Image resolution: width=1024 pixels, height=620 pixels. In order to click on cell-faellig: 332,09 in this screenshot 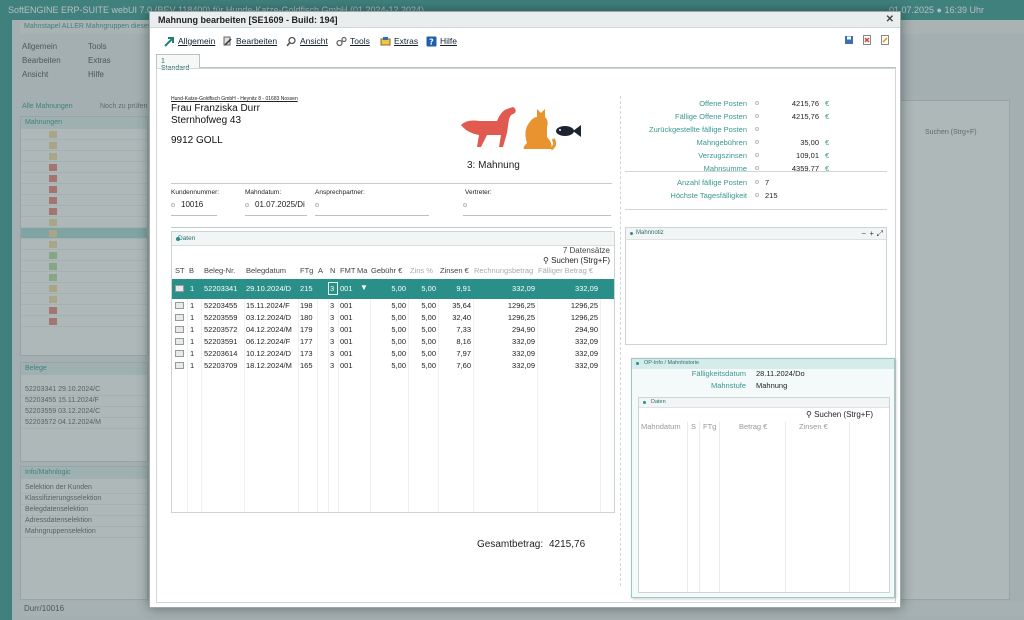, I will do `click(586, 288)`.